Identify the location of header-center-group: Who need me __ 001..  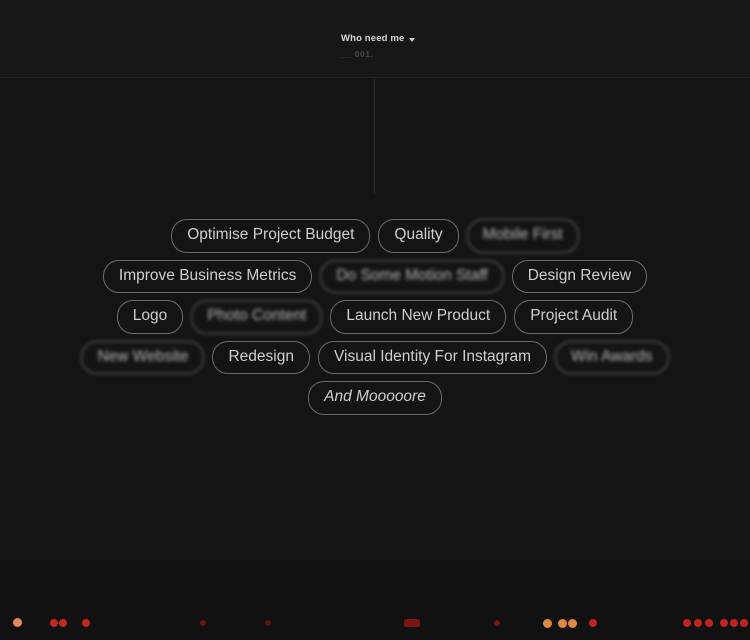
(441, 43).